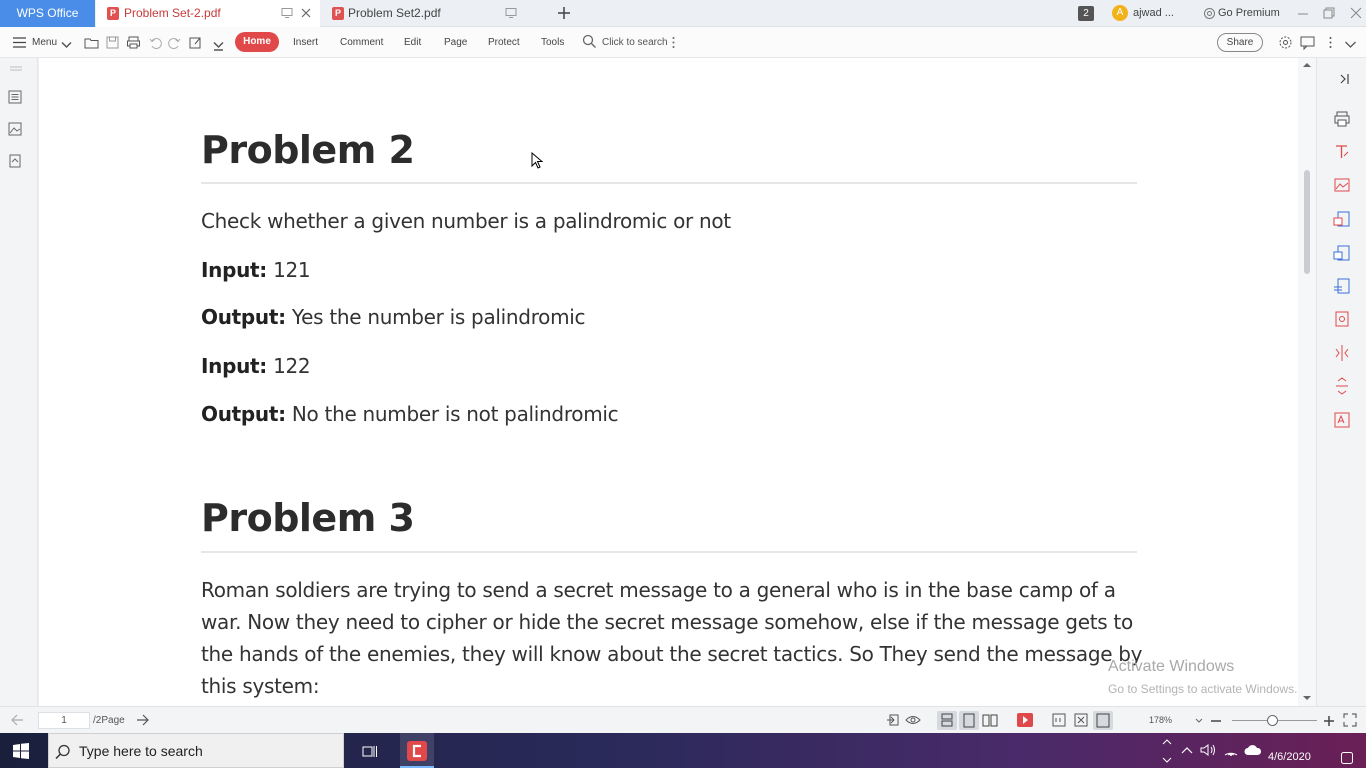 The image size is (1366, 768). I want to click on example-value: Yes the number is palindromic, so click(438, 317).